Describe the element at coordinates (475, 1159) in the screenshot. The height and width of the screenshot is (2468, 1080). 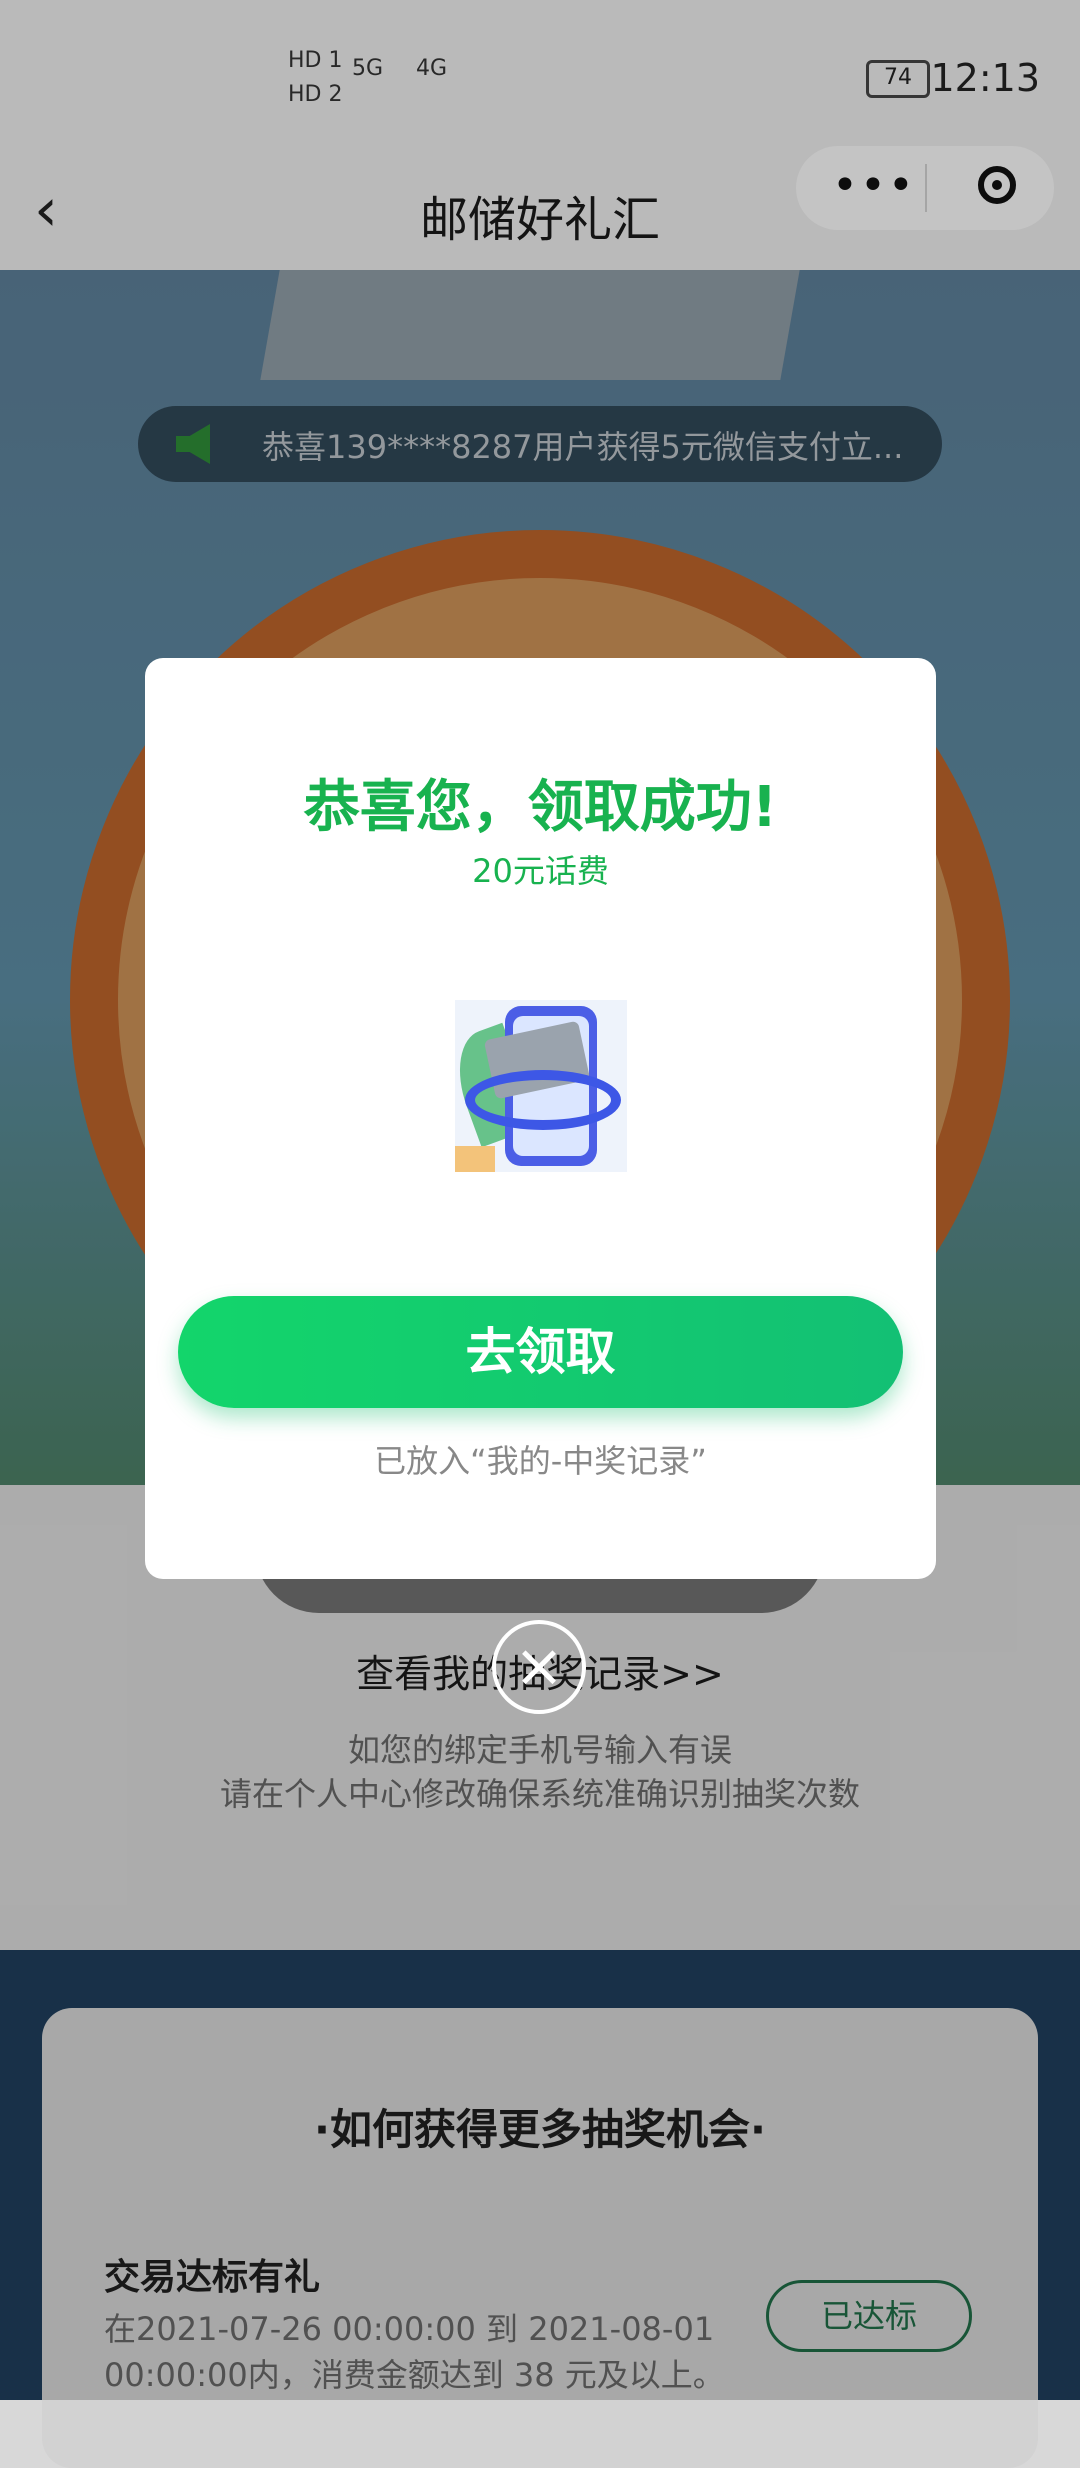
I see `base-graphic` at that location.